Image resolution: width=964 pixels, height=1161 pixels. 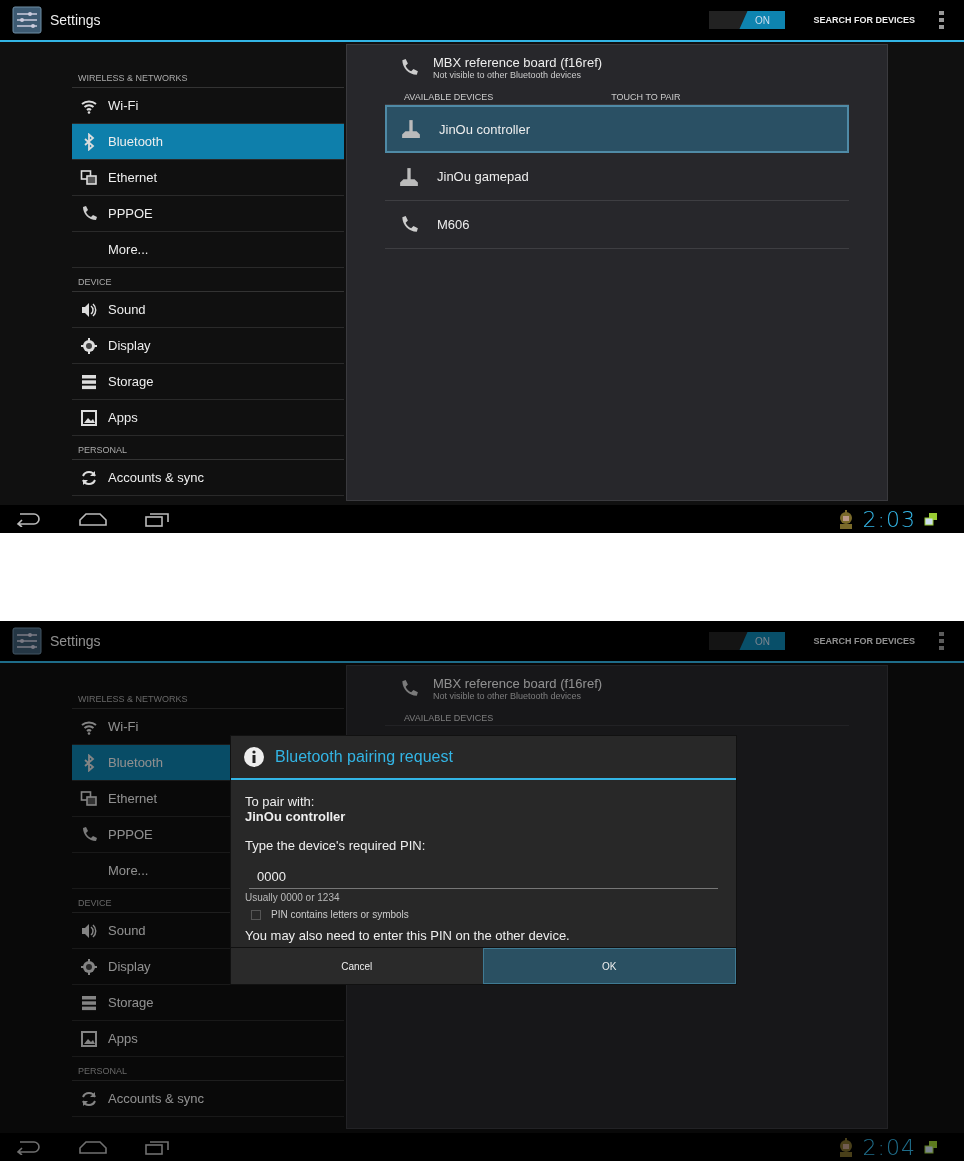 What do you see at coordinates (609, 966) in the screenshot?
I see `dialog-button: OK` at bounding box center [609, 966].